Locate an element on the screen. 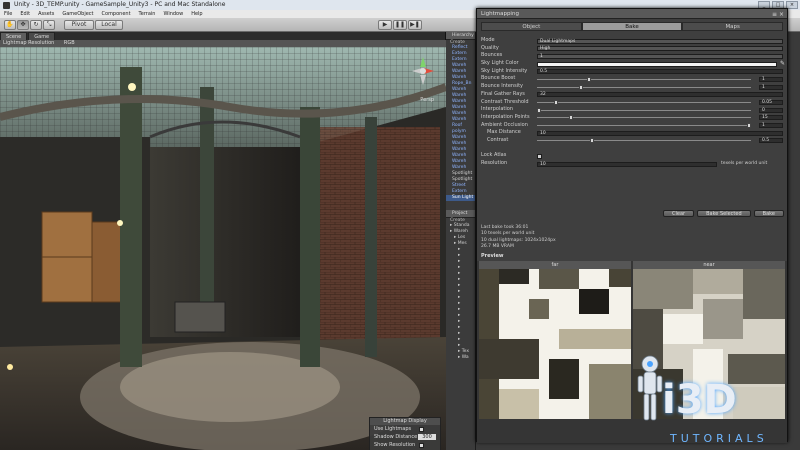 This screenshot has height=450, width=800. window-menu-icon: ≡ × is located at coordinates (778, 15).